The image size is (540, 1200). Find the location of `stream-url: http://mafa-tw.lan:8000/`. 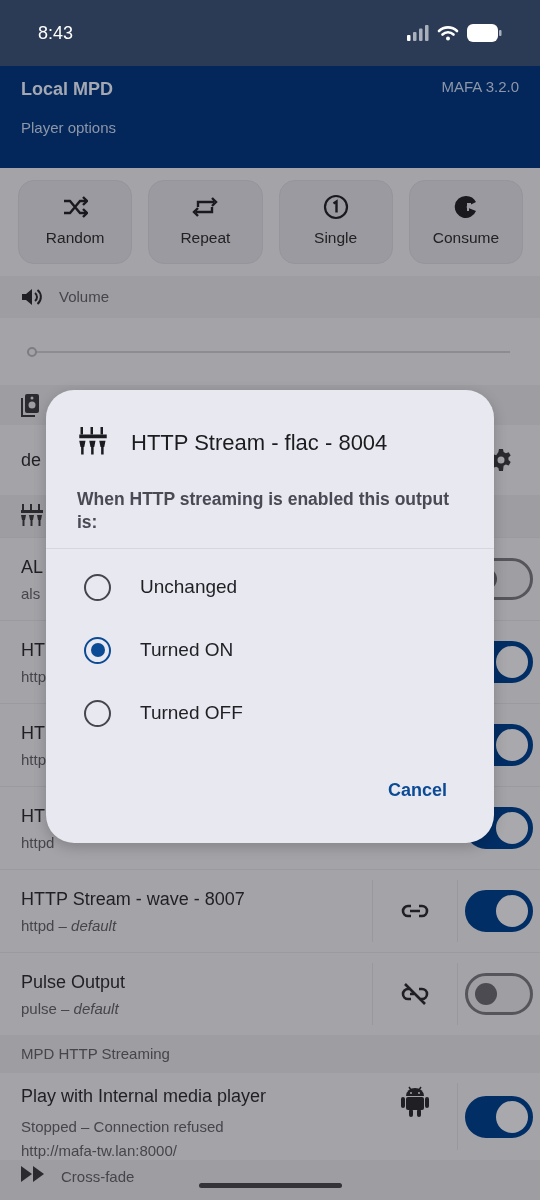

stream-url: http://mafa-tw.lan:8000/ is located at coordinates (99, 1151).